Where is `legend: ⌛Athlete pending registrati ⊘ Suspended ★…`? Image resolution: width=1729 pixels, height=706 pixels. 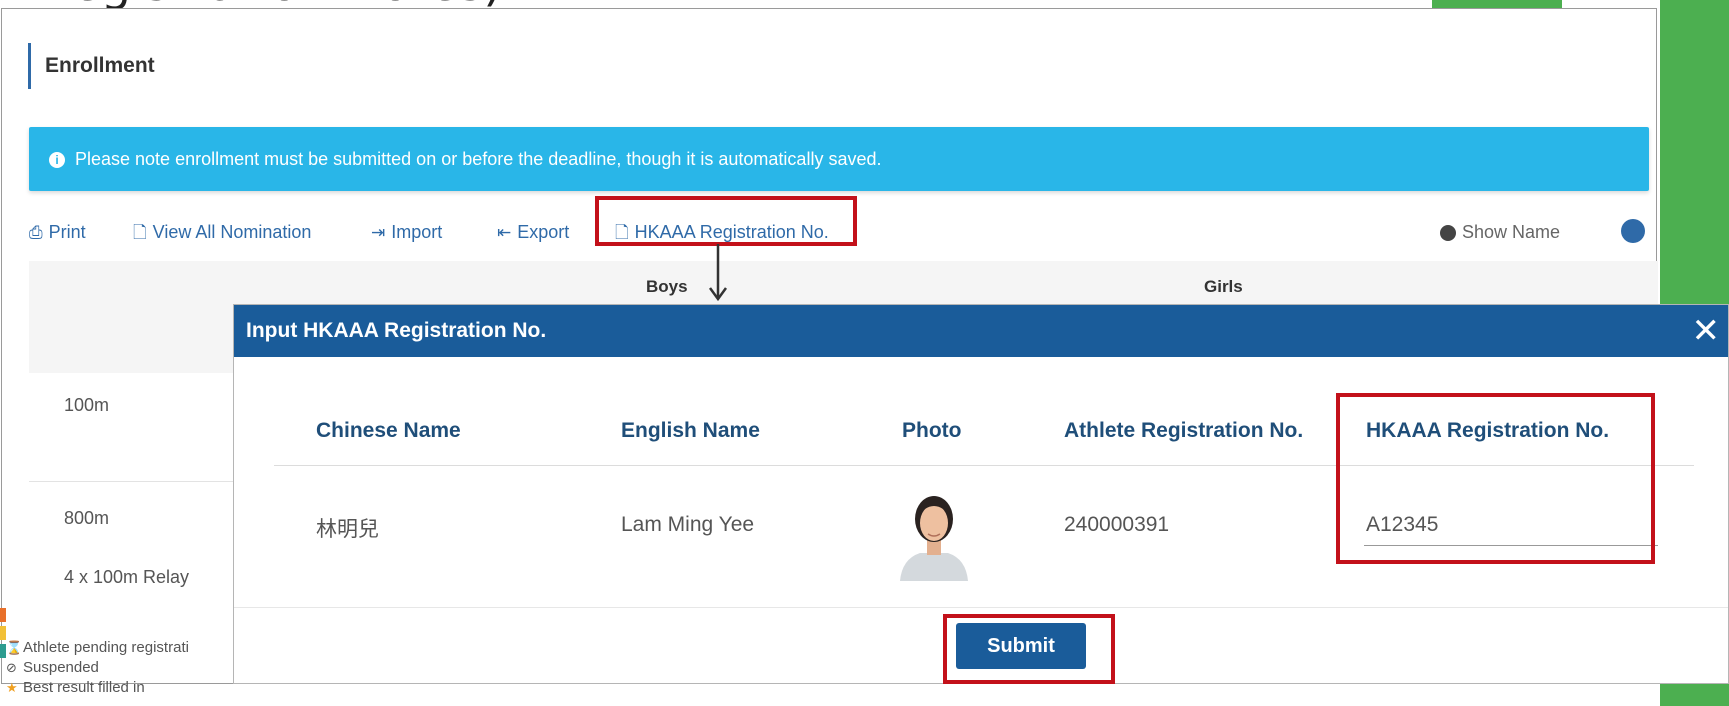 legend: ⌛Athlete pending registrati ⊘ Suspended ★… is located at coordinates (97, 668).